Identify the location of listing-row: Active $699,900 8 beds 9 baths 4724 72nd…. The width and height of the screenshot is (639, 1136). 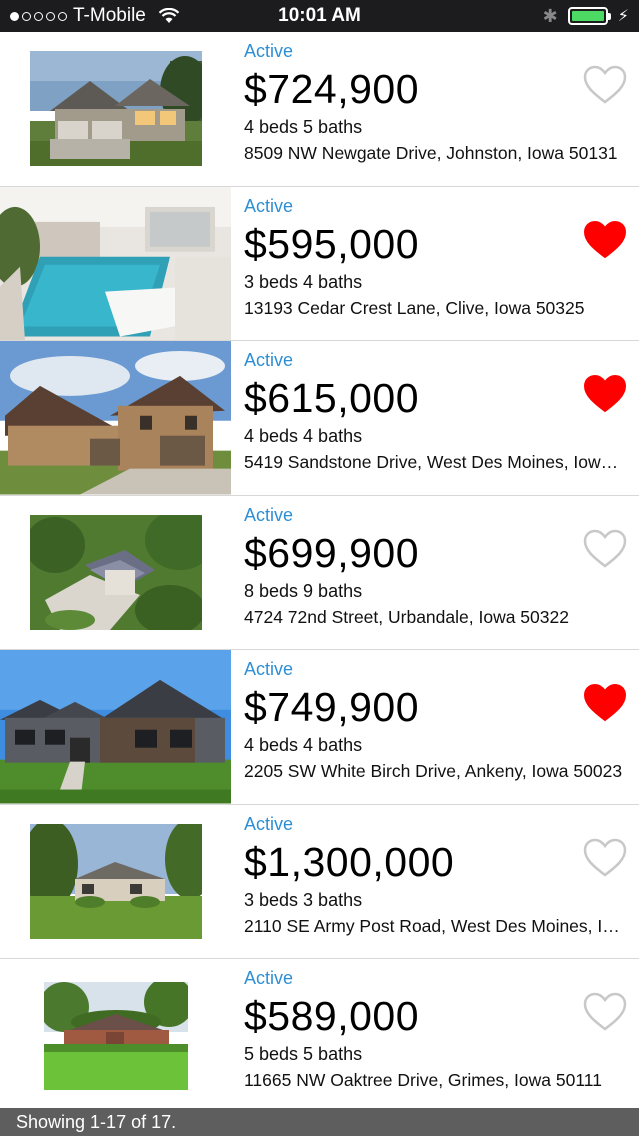
(319, 573).